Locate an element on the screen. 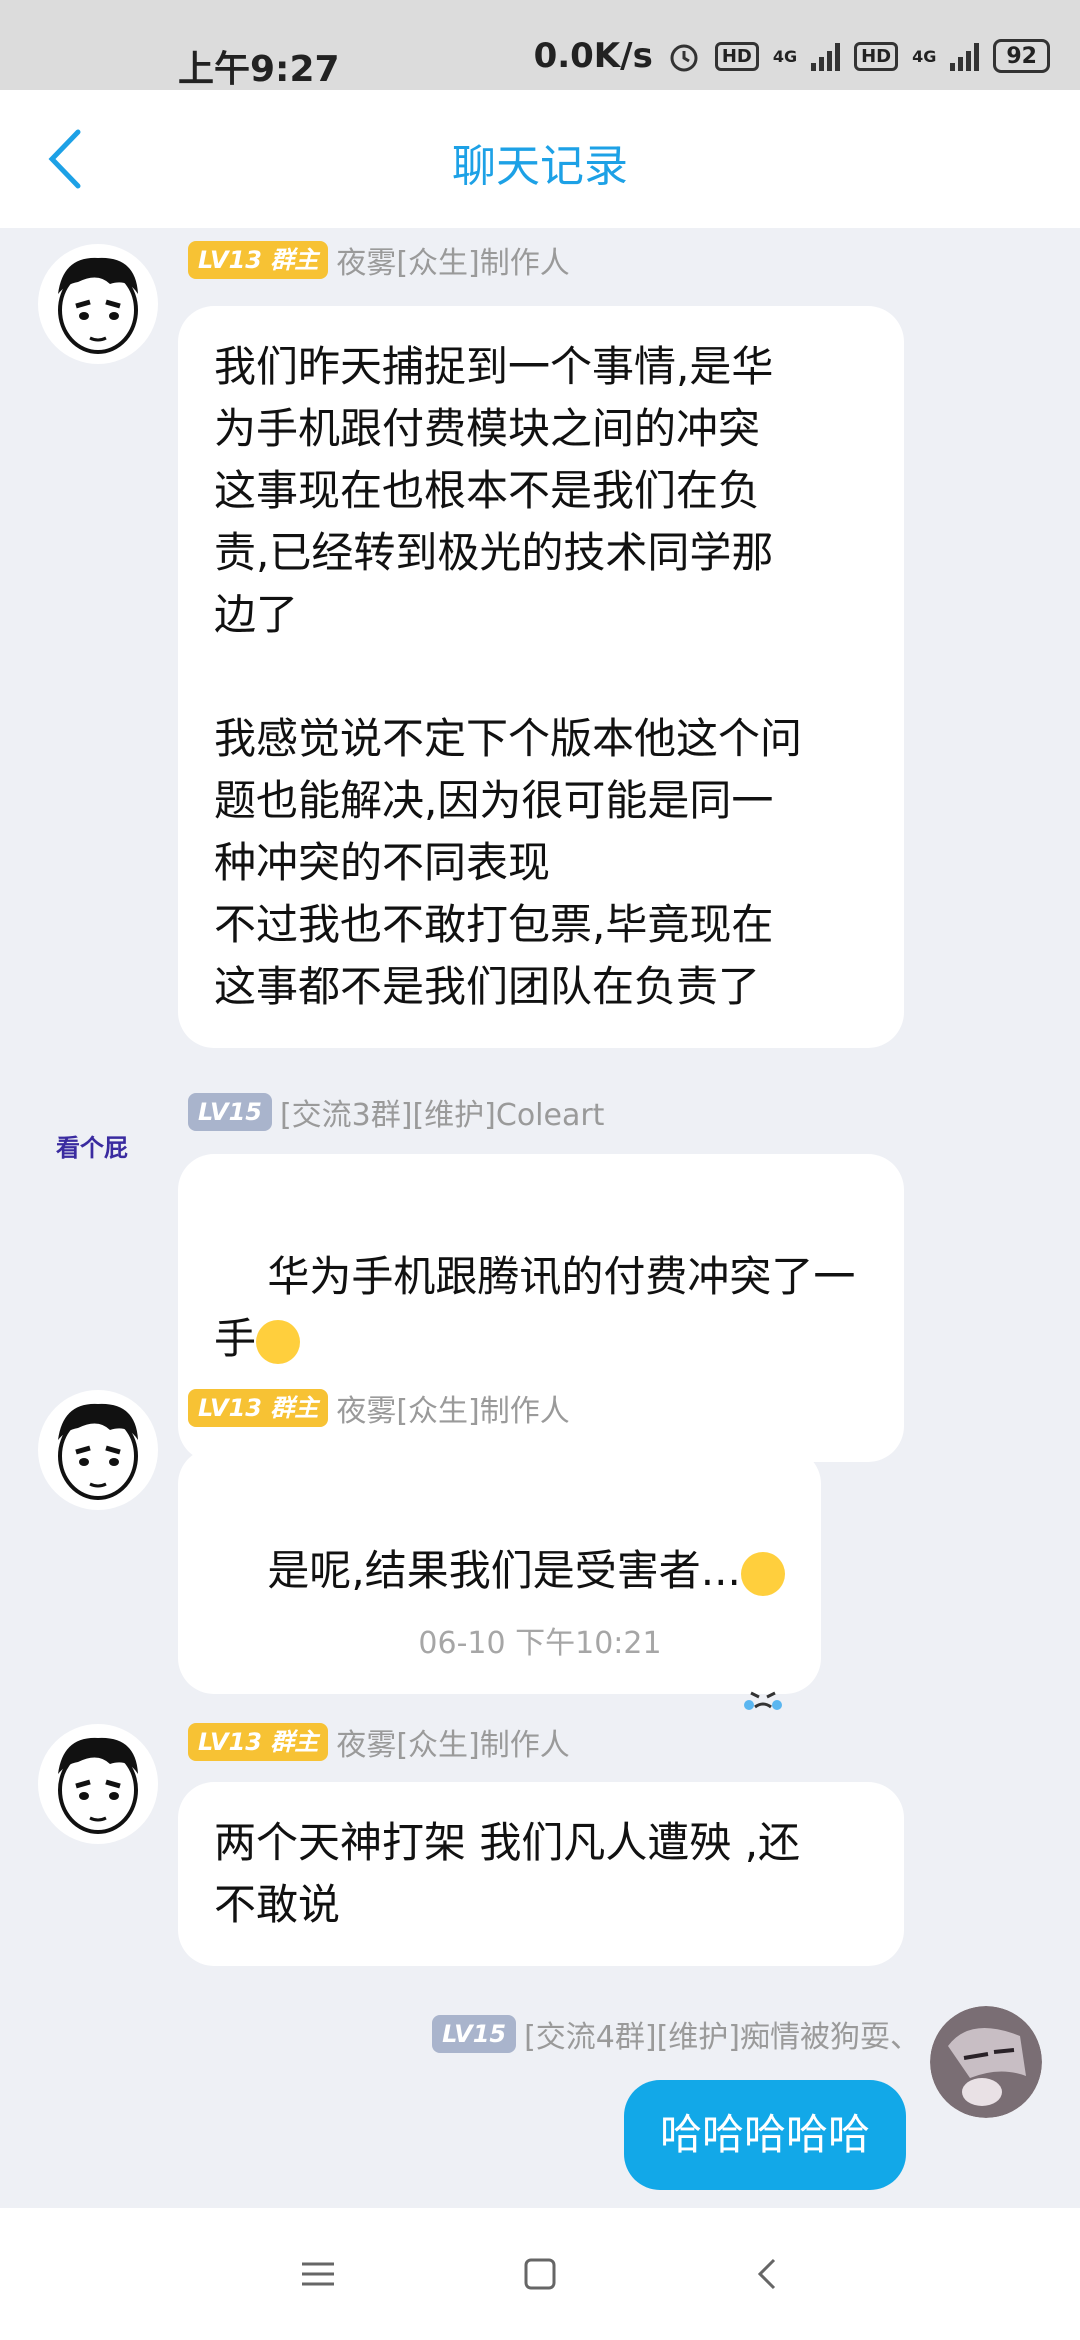 This screenshot has height=2340, width=1080. message-bubble: 两个天神打架 我们凡人遭殃 ,还 不敢说 is located at coordinates (541, 1874).